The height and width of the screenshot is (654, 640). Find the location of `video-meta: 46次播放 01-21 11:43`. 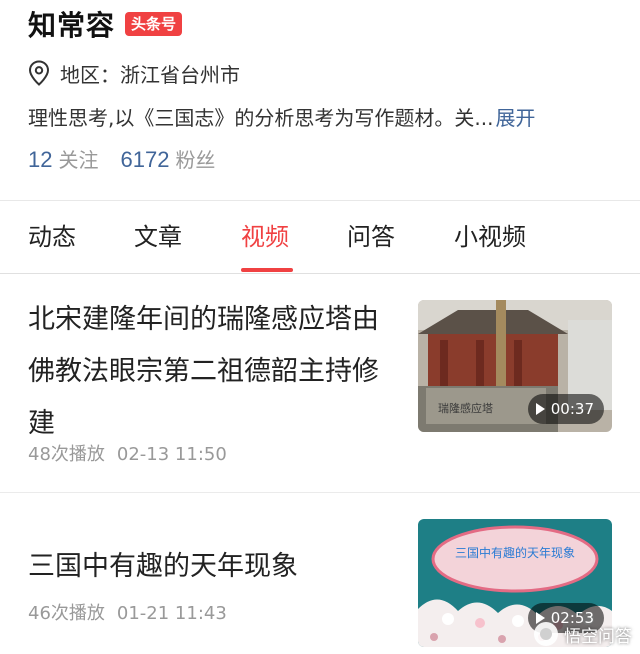

video-meta: 46次播放 01-21 11:43 is located at coordinates (127, 612).